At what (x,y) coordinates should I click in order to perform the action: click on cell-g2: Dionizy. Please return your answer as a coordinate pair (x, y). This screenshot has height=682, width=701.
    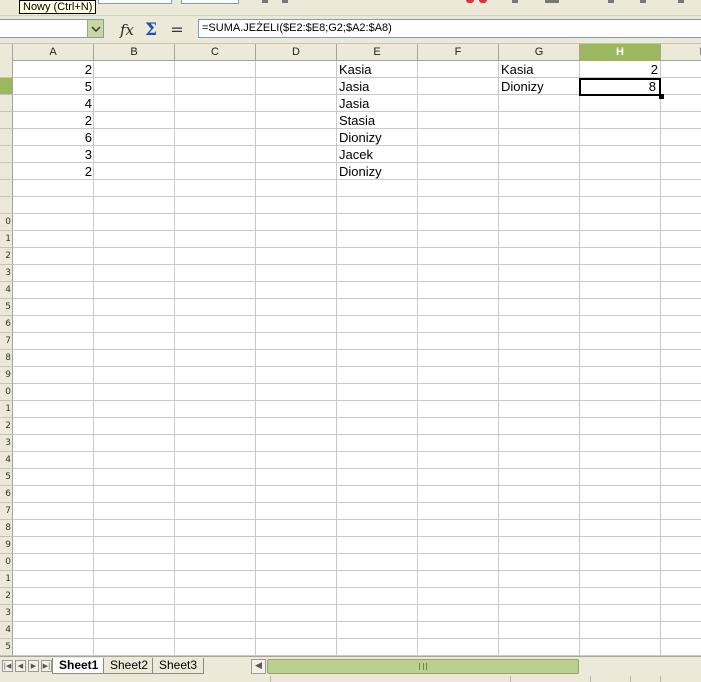
    Looking at the image, I should click on (539, 86).